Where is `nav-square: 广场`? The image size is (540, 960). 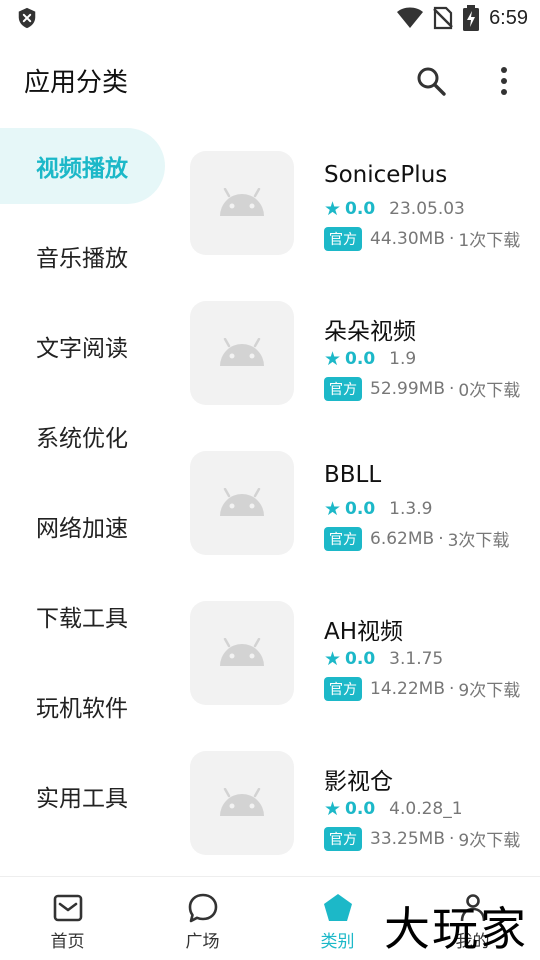 nav-square: 广场 is located at coordinates (202, 918).